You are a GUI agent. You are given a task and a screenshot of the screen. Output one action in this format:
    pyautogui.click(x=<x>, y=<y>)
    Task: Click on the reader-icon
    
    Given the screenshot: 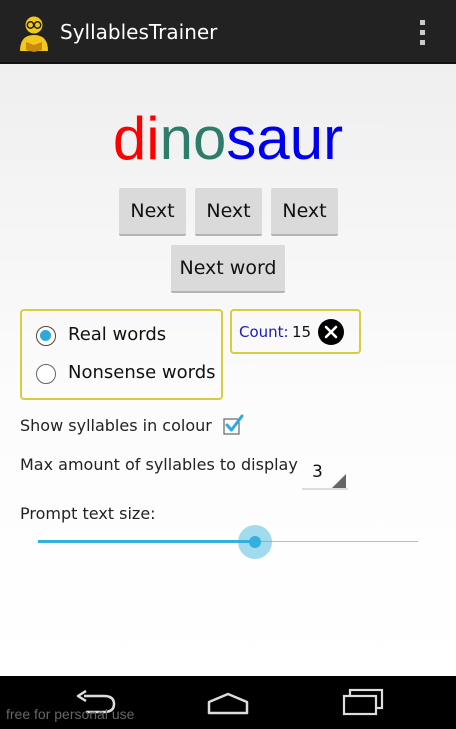 What is the action you would take?
    pyautogui.click(x=34, y=34)
    